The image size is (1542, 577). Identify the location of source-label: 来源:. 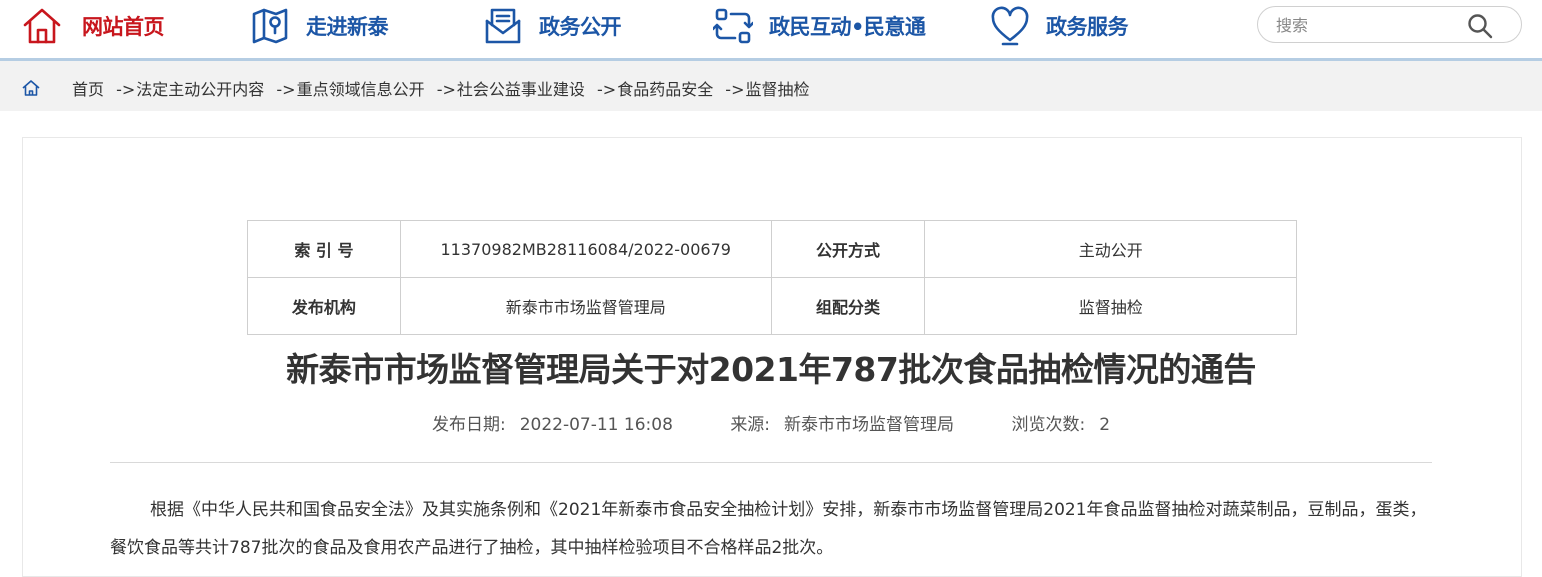
(750, 425).